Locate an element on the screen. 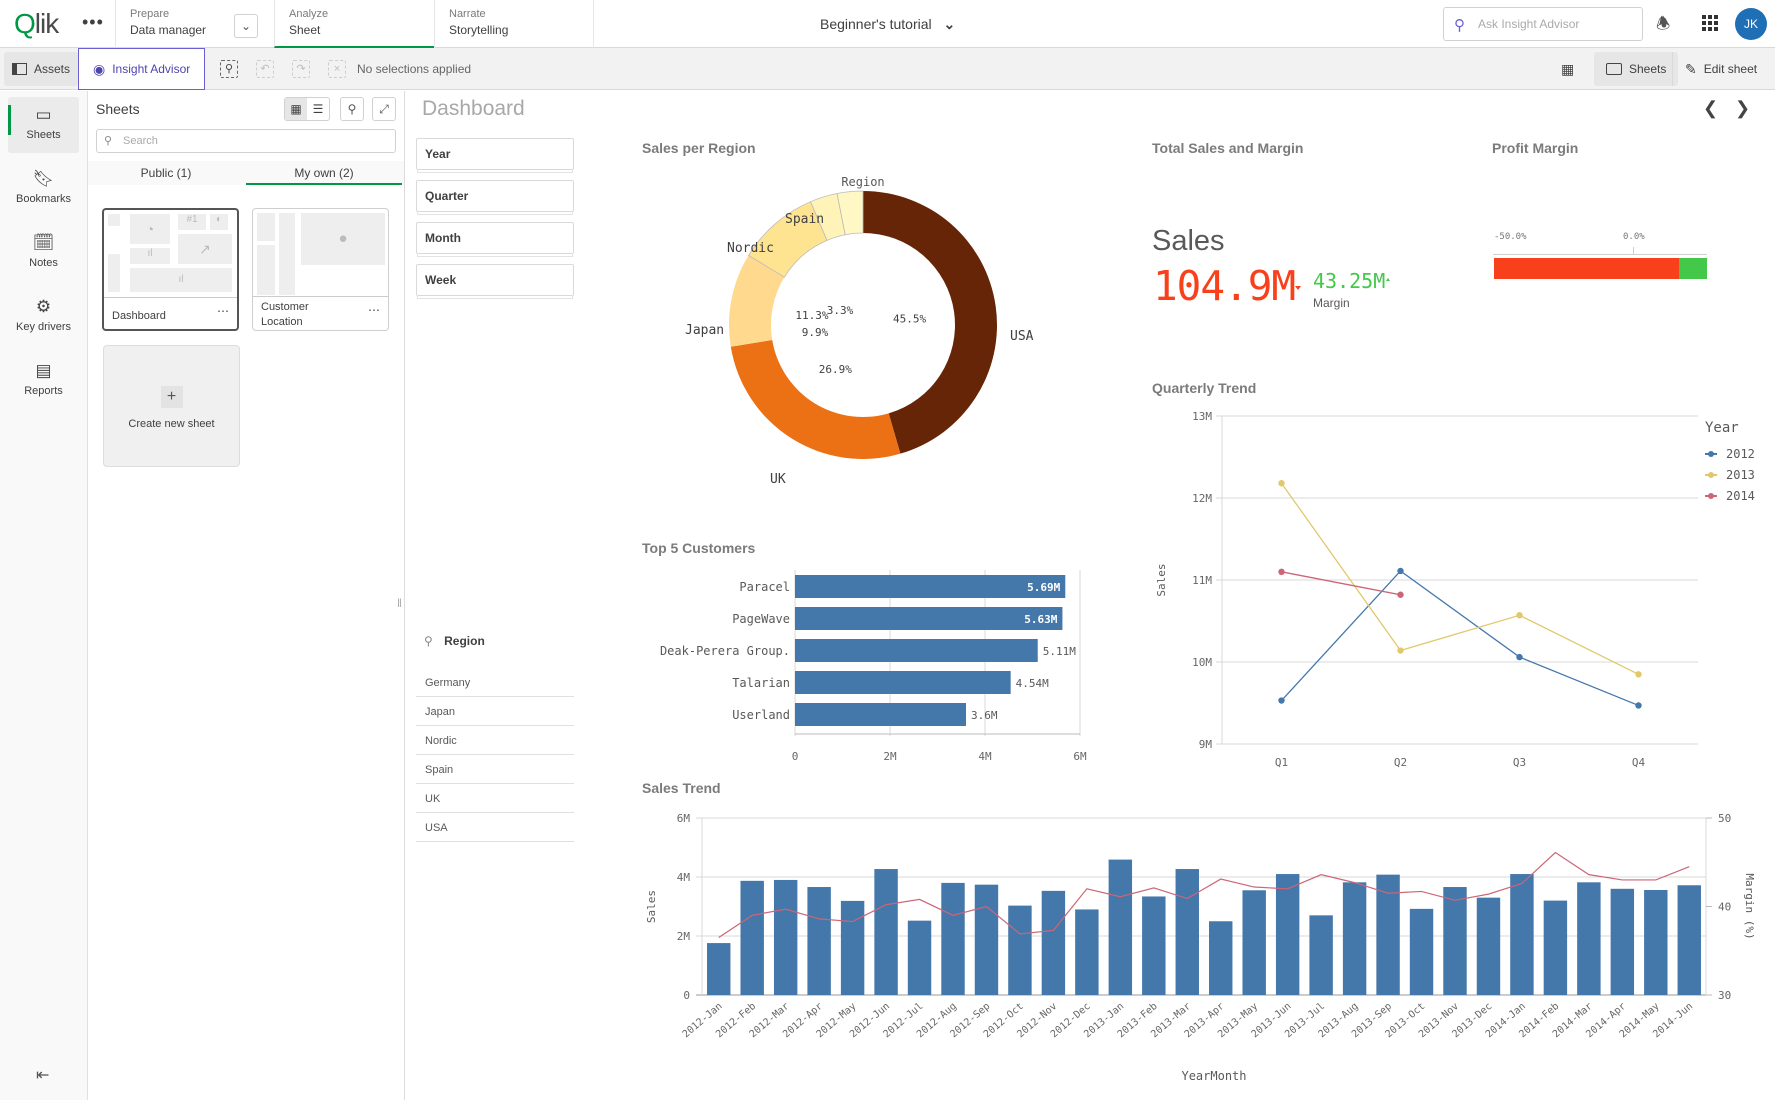  rail-item-label: Bookmarks is located at coordinates (43, 199).